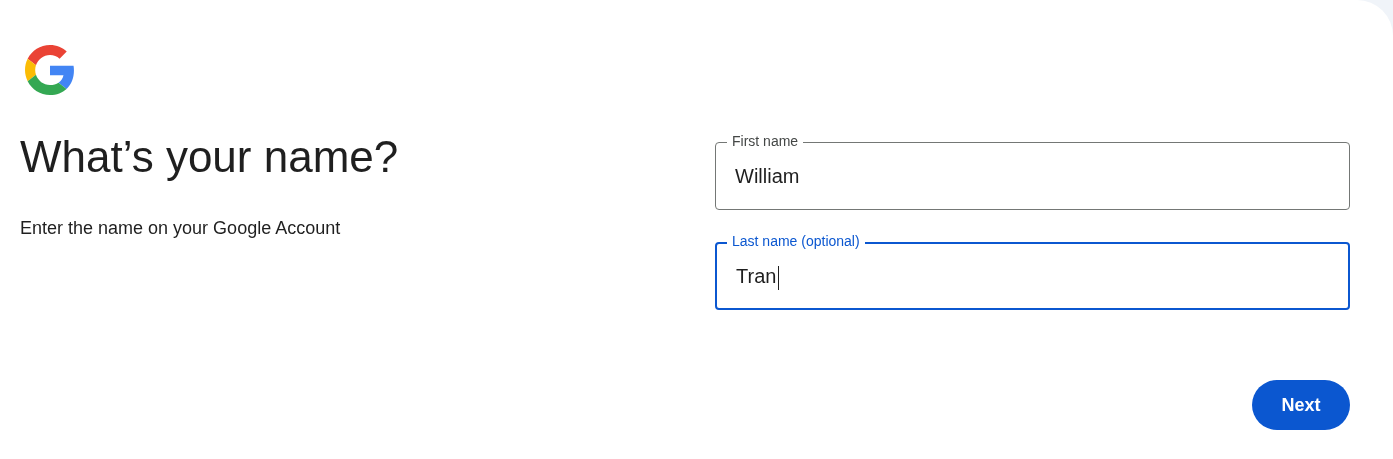 This screenshot has width=1393, height=459. Describe the element at coordinates (209, 157) in the screenshot. I see `page-heading: What’s your name?` at that location.